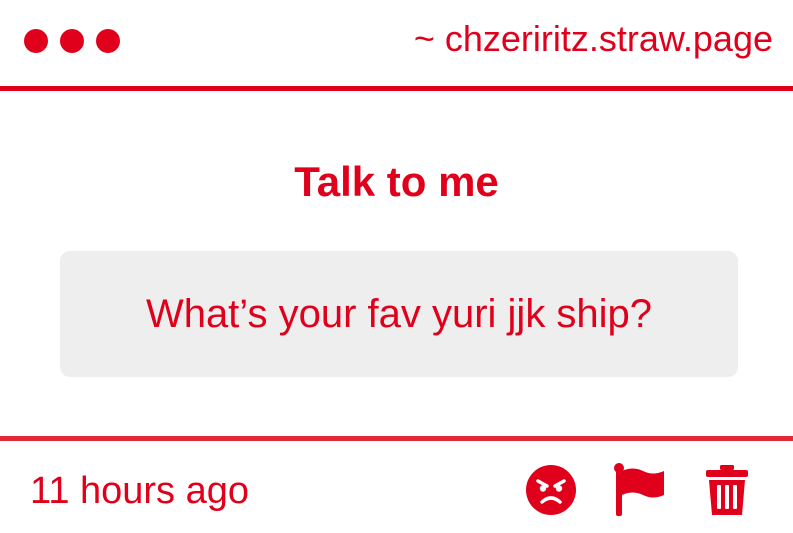 Image resolution: width=793 pixels, height=533 pixels. I want to click on message-text: What’s your fav yuri jjk ship?, so click(399, 313).